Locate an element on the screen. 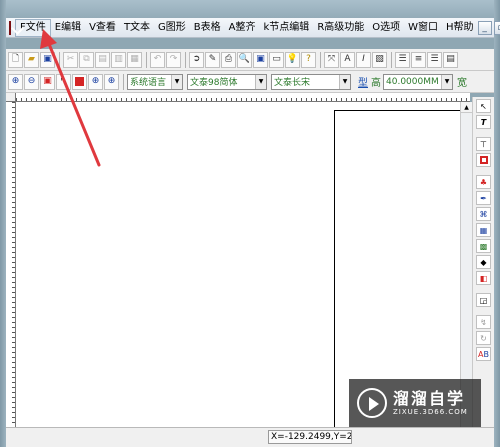 The width and height of the screenshot is (500, 447). undo-icon: ↶ is located at coordinates (157, 59).